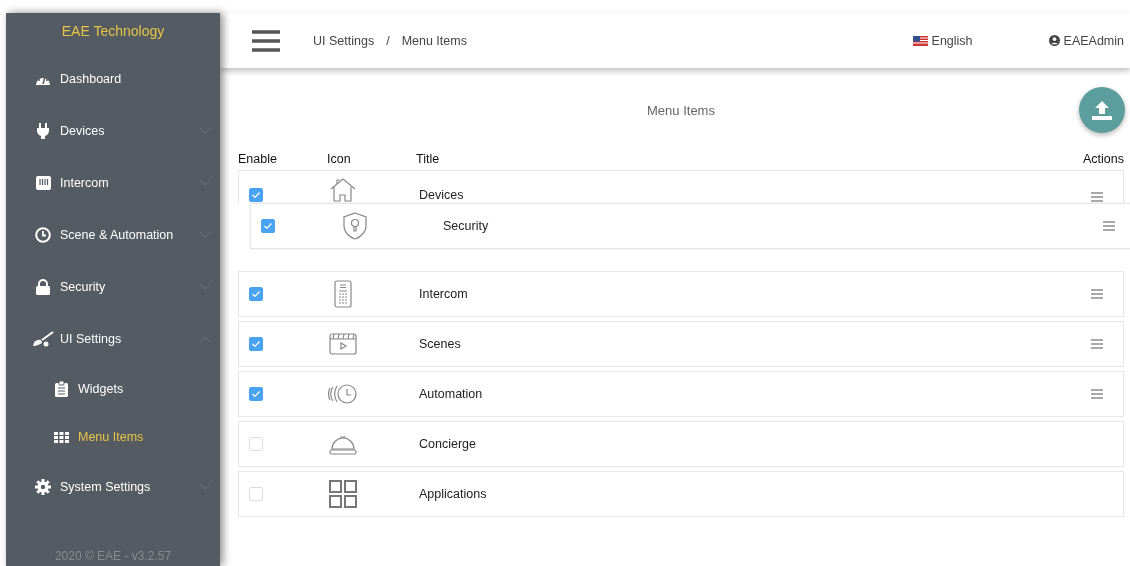  Describe the element at coordinates (681, 344) in the screenshot. I see `menu-row: Scenes` at that location.